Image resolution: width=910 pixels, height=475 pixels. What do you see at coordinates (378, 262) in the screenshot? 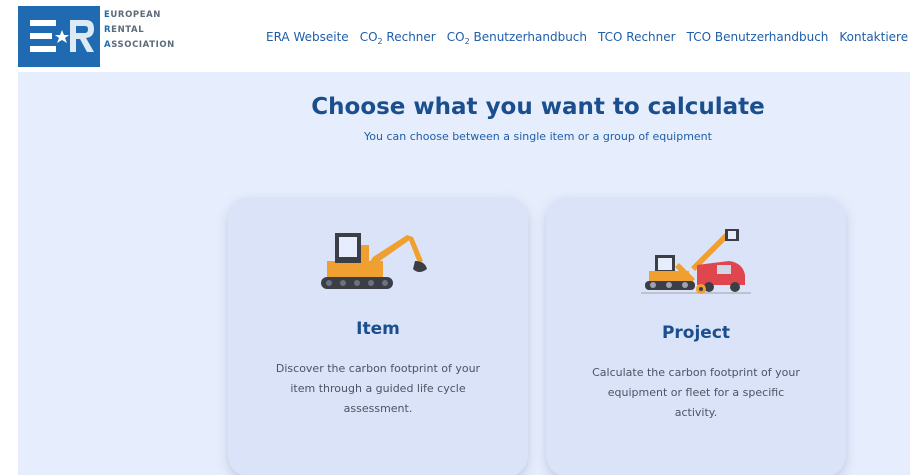
I see `excavator-icon` at bounding box center [378, 262].